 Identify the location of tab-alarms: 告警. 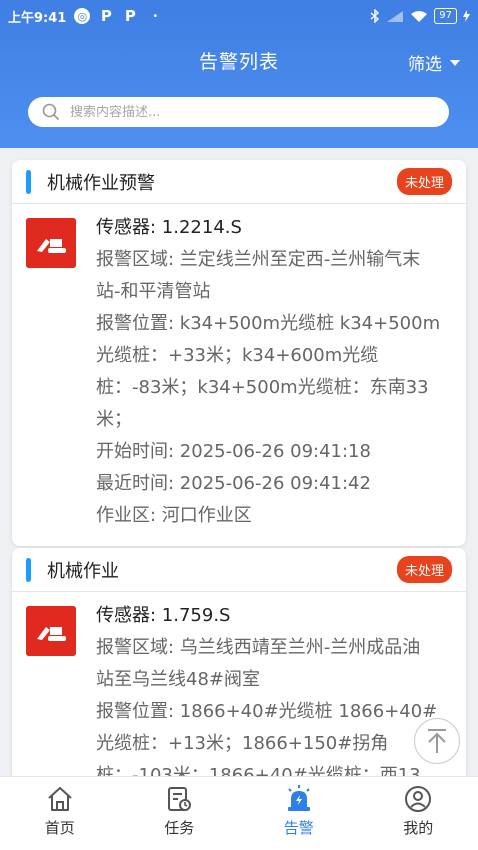
(299, 813).